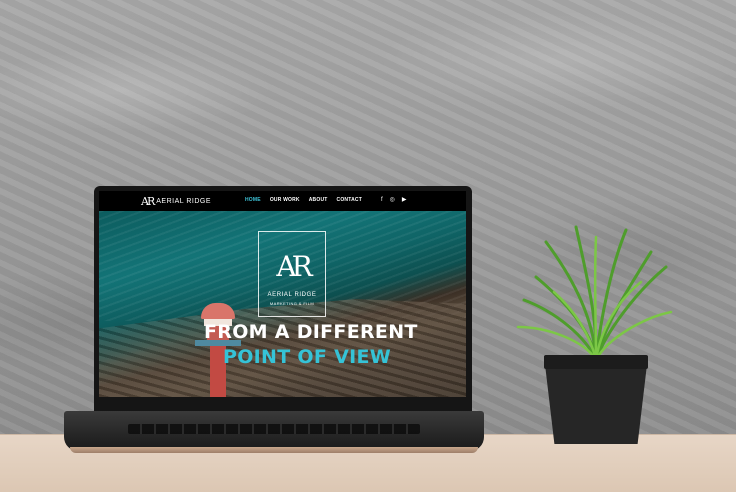  I want to click on hero-emblem: AR AERIAL RIDGE MARKETING & FILM, so click(292, 274).